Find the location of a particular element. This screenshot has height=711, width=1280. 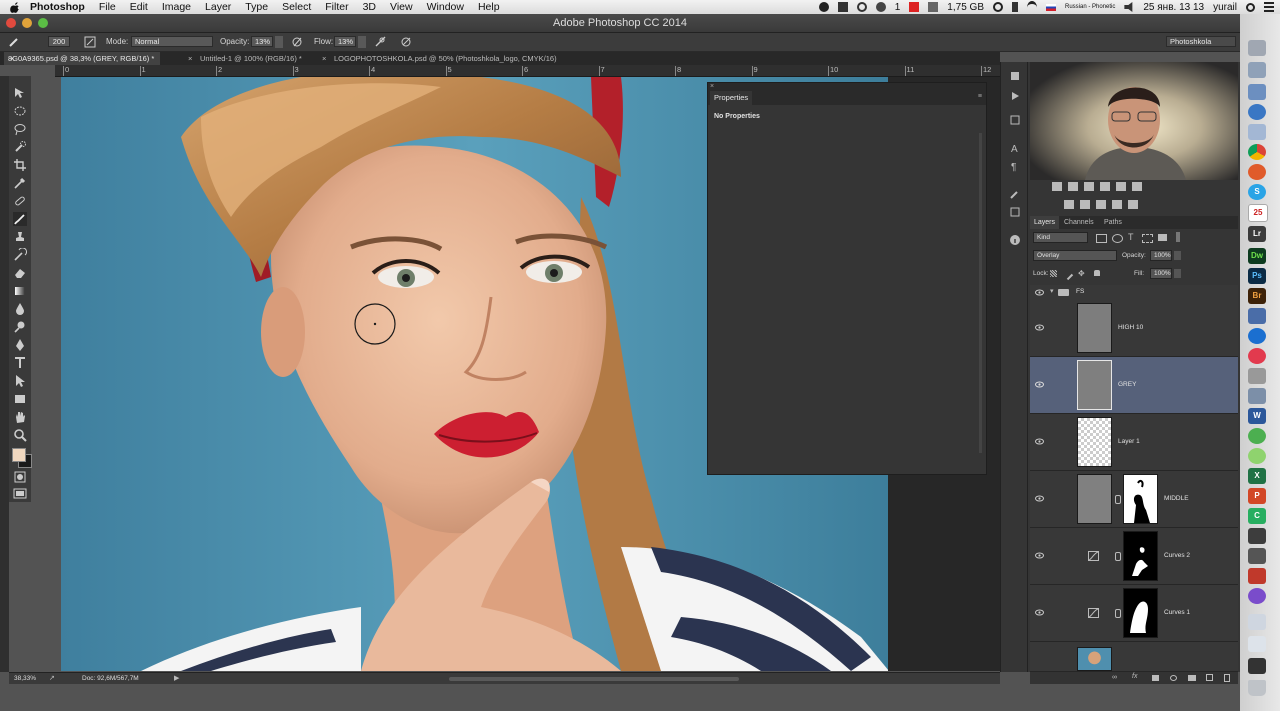

invert-adjustment-icon is located at coordinates (1085, 204).